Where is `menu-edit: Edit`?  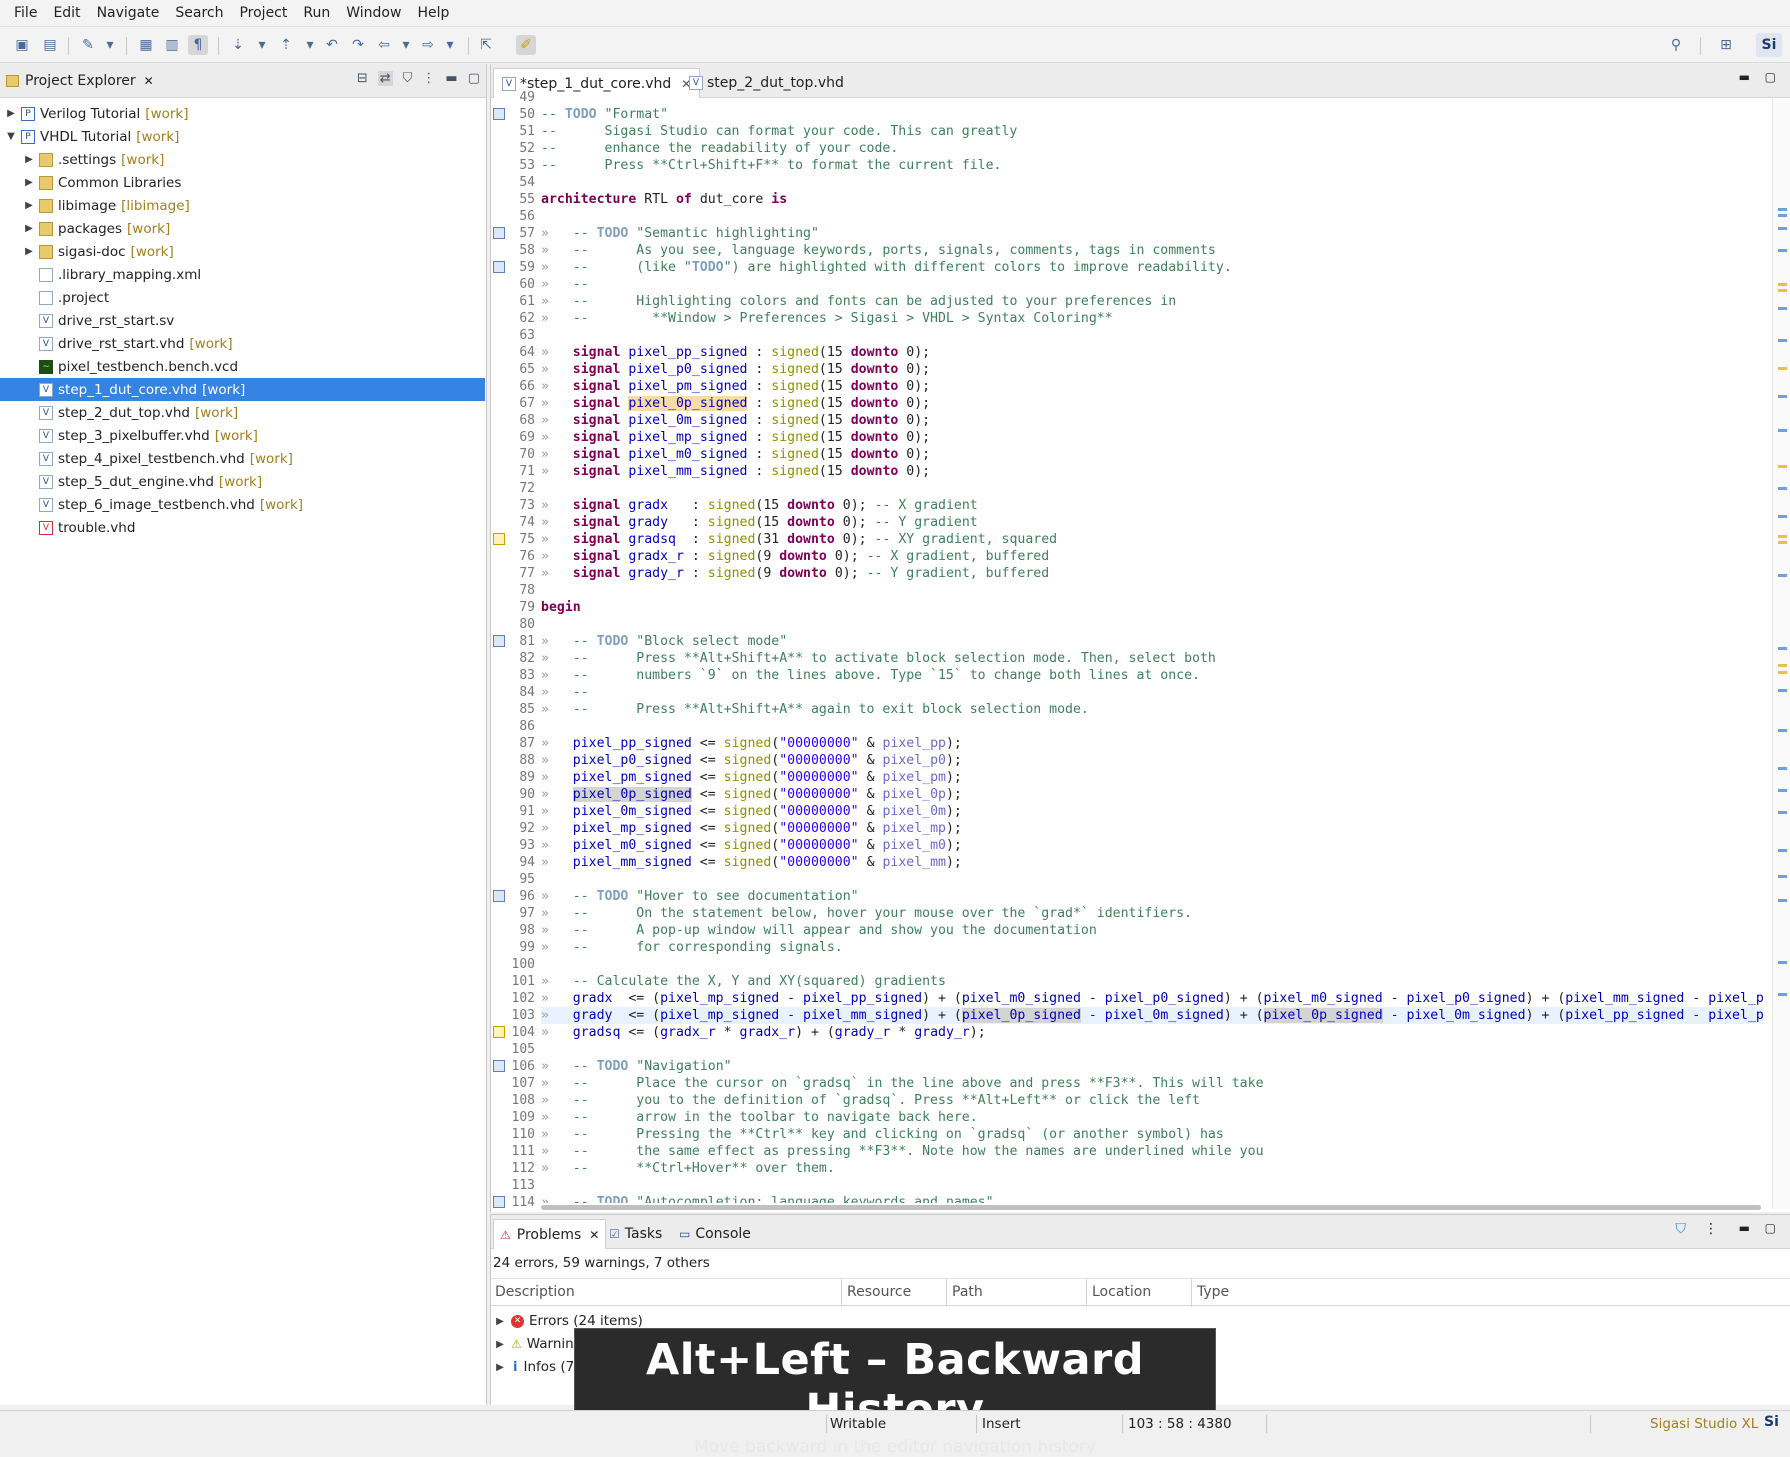 menu-edit: Edit is located at coordinates (66, 13).